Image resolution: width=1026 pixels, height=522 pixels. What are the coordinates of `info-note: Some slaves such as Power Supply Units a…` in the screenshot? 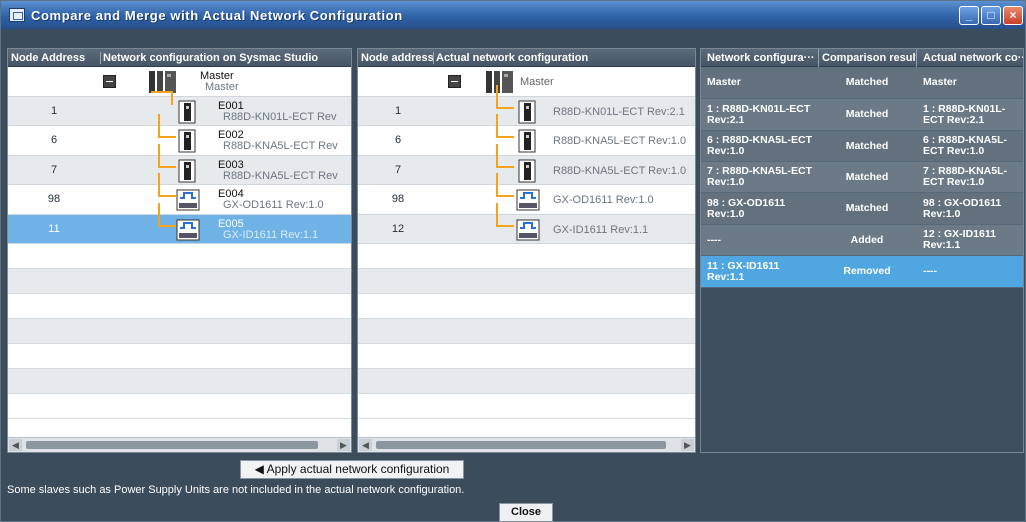 It's located at (236, 490).